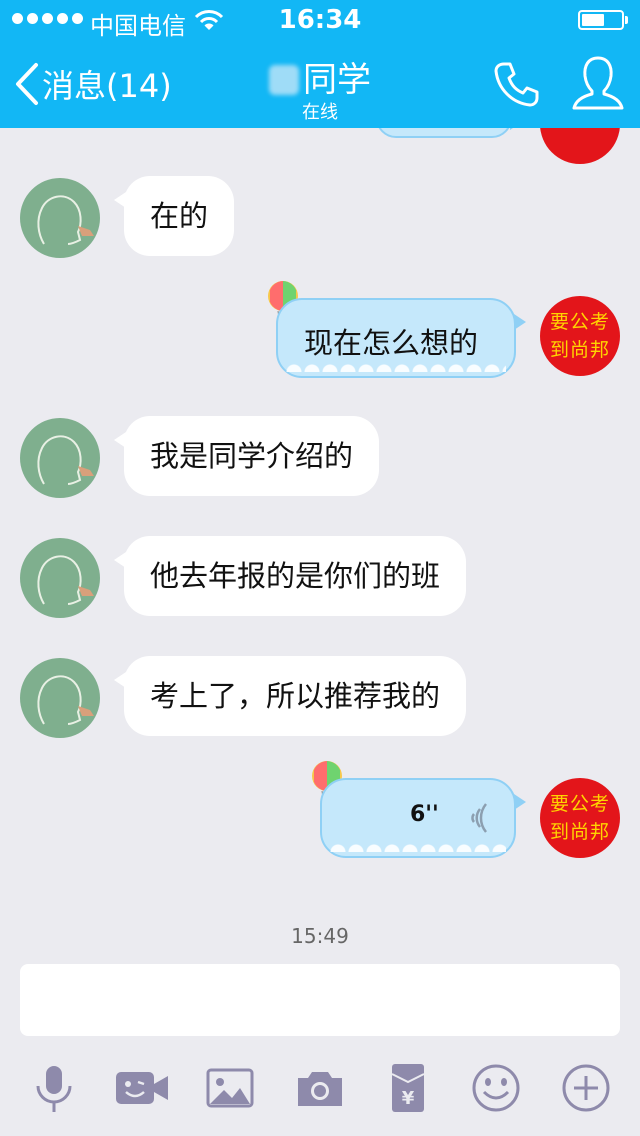  Describe the element at coordinates (424, 814) in the screenshot. I see `voice-duration: 6''` at that location.